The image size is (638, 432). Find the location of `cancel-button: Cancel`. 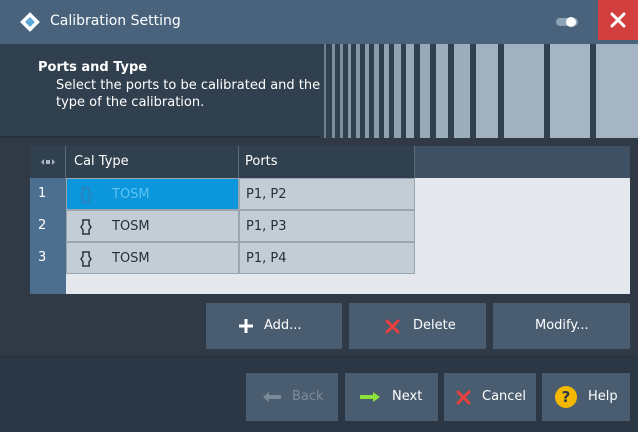

cancel-button: Cancel is located at coordinates (490, 397).